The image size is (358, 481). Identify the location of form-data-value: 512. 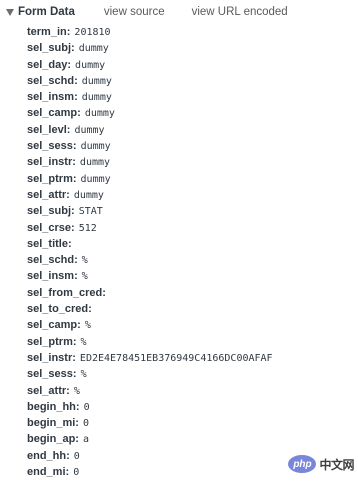
(87, 228).